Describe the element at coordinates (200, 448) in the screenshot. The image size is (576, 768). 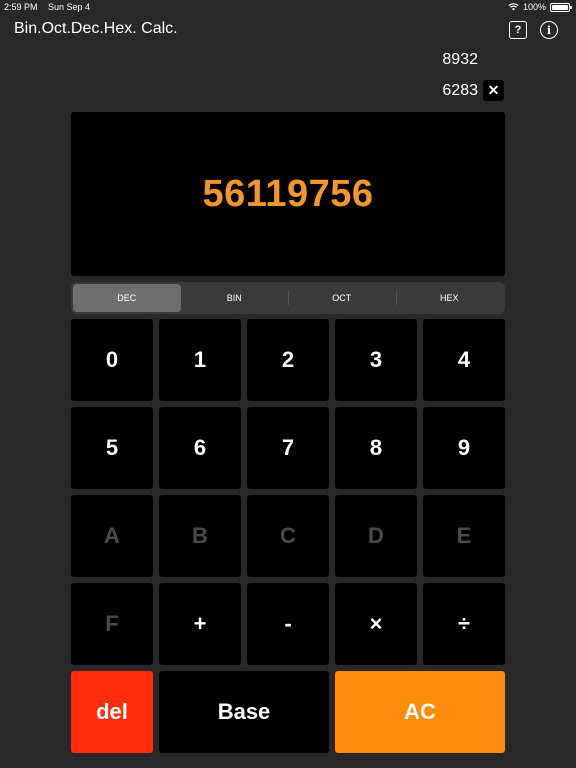
I see `key-6: 6` at that location.